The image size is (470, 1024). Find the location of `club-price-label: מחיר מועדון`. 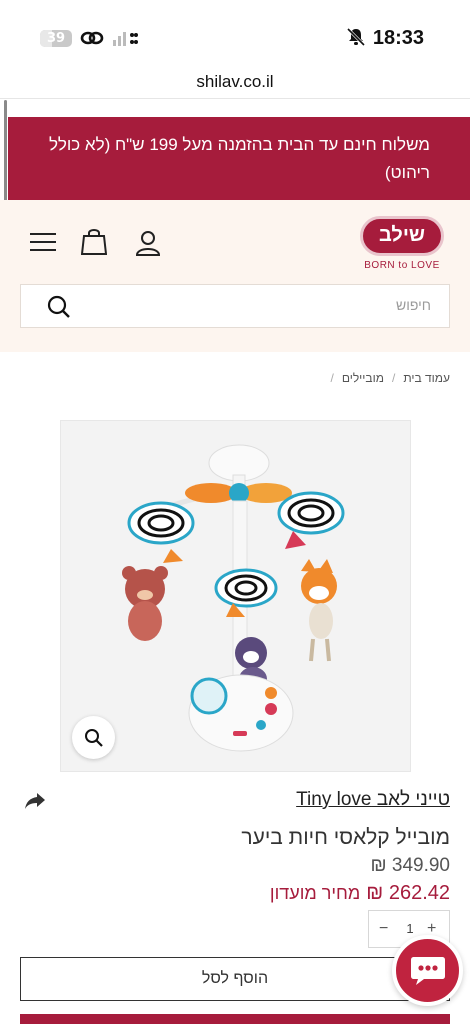

club-price-label: מחיר מועדון is located at coordinates (315, 893).